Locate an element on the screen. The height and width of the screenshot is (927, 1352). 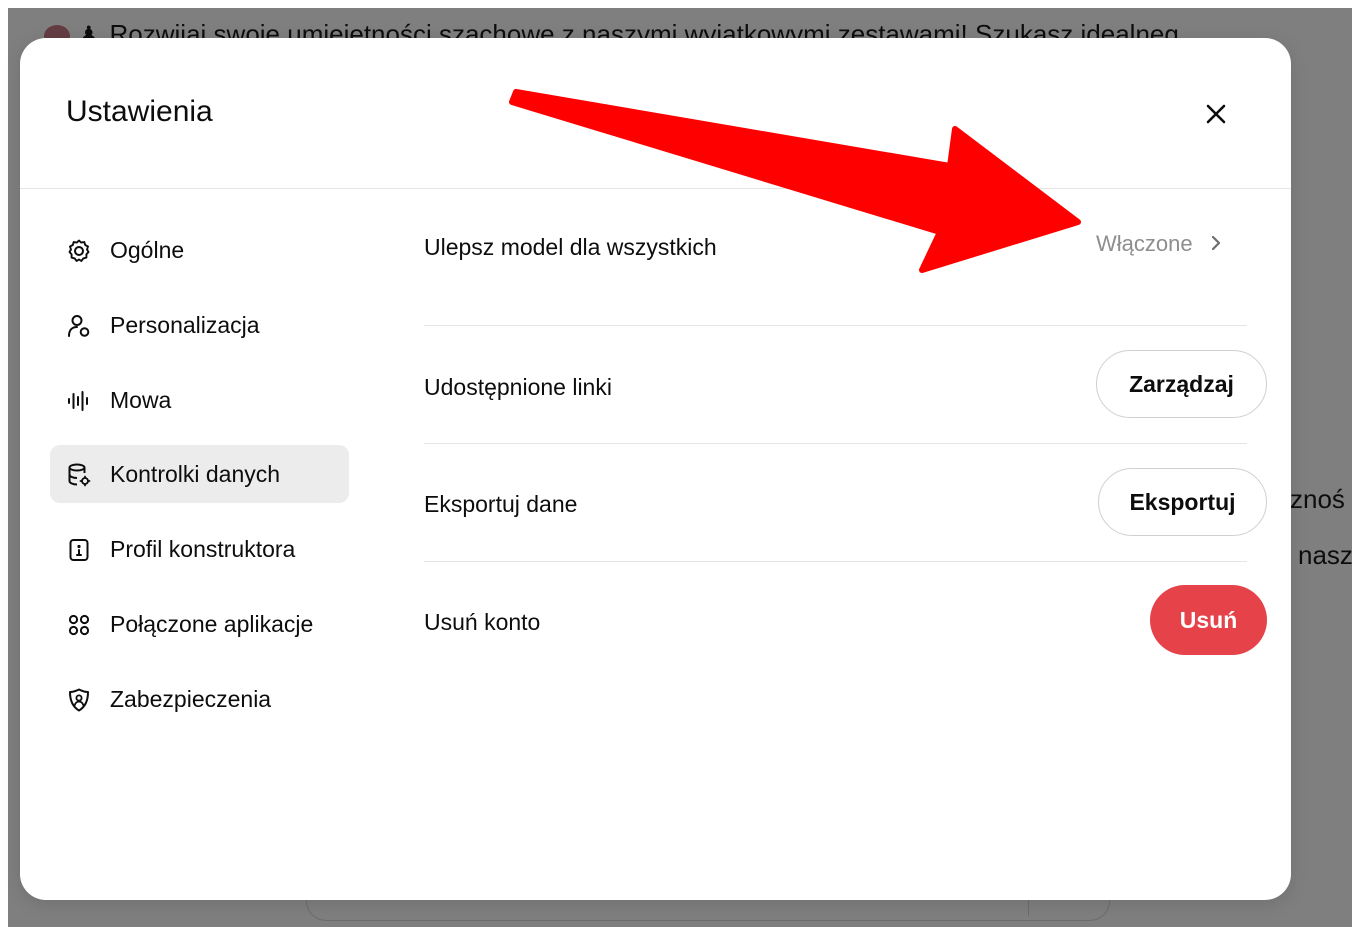
gear-icon is located at coordinates (79, 250).